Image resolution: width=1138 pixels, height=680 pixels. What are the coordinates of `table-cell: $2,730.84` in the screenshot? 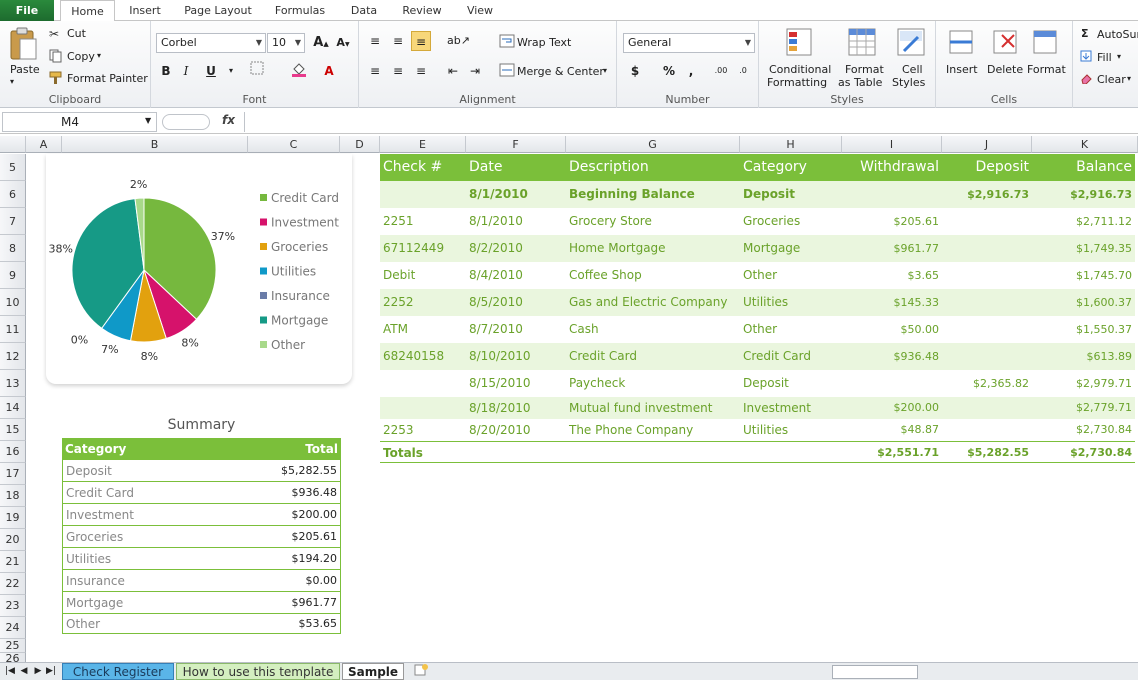 It's located at (1083, 430).